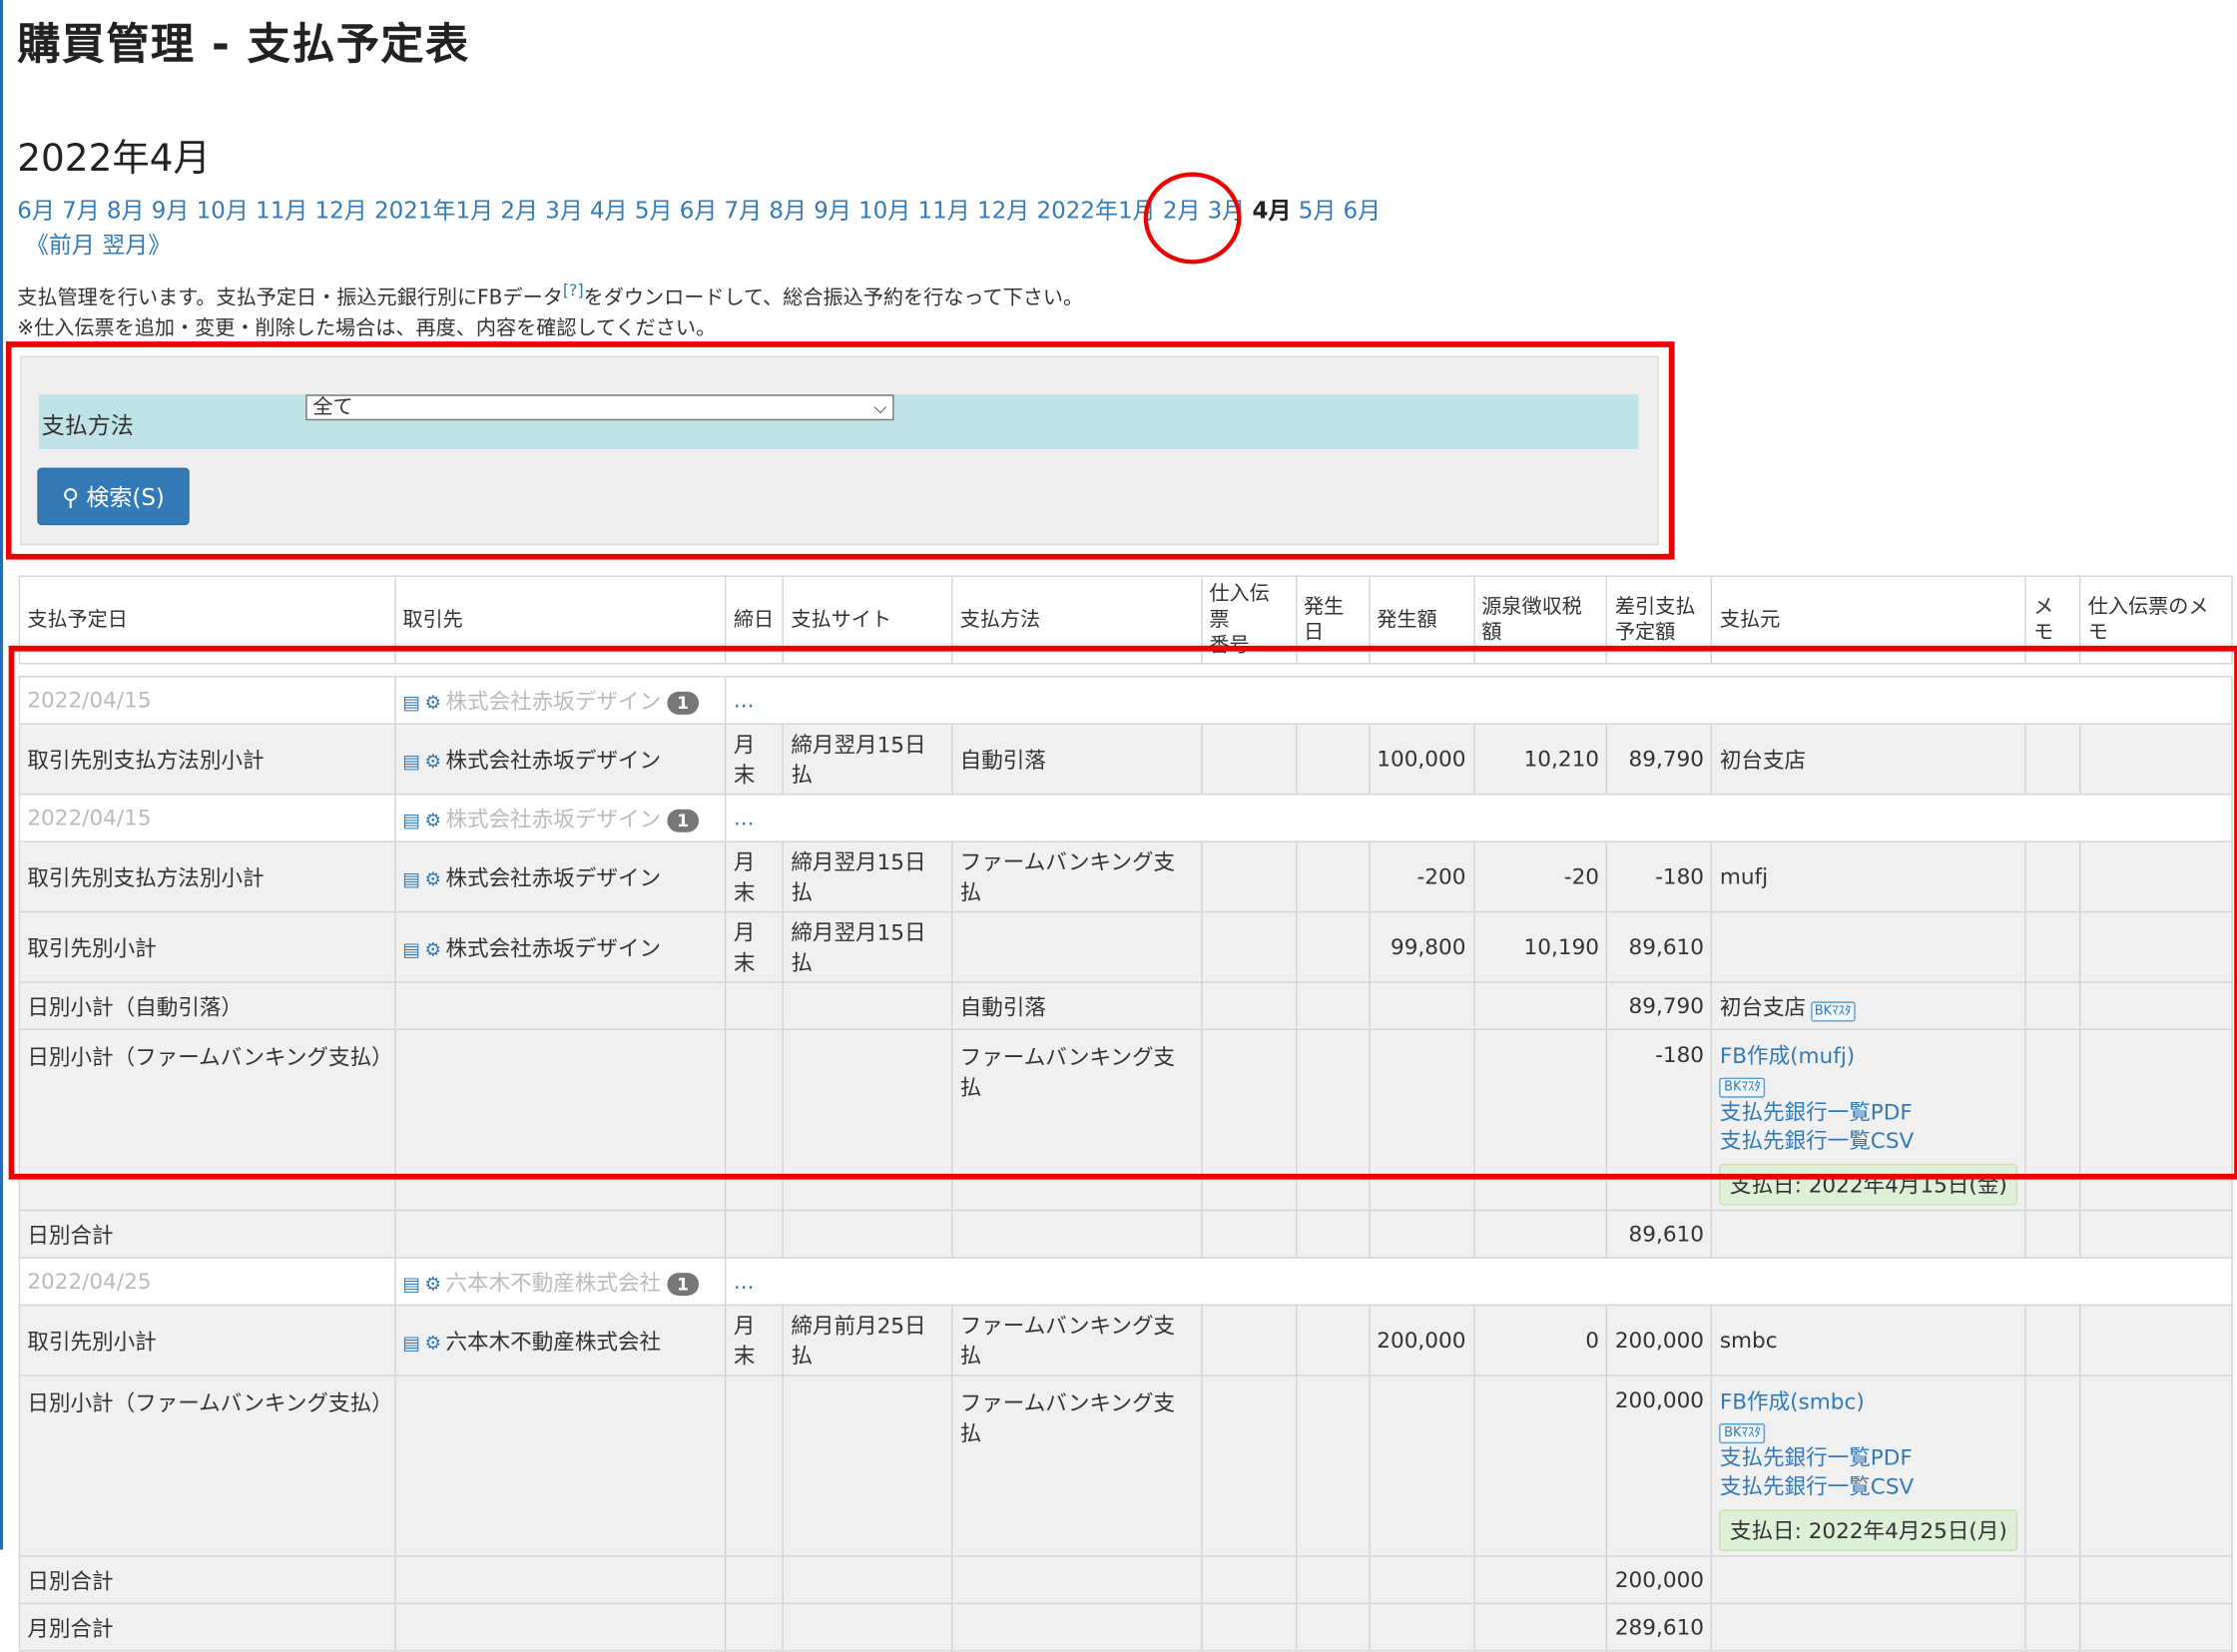  What do you see at coordinates (72, 244) in the screenshot?
I see `prev-month-link: 前月` at bounding box center [72, 244].